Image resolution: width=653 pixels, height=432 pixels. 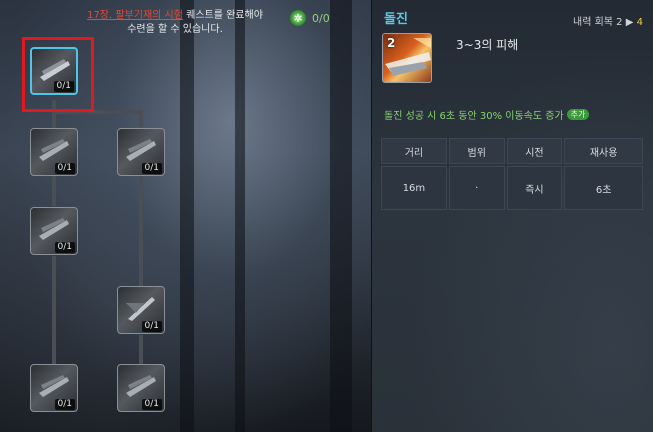 What do you see at coordinates (629, 22) in the screenshot?
I see `arrow-icon: ▶` at bounding box center [629, 22].